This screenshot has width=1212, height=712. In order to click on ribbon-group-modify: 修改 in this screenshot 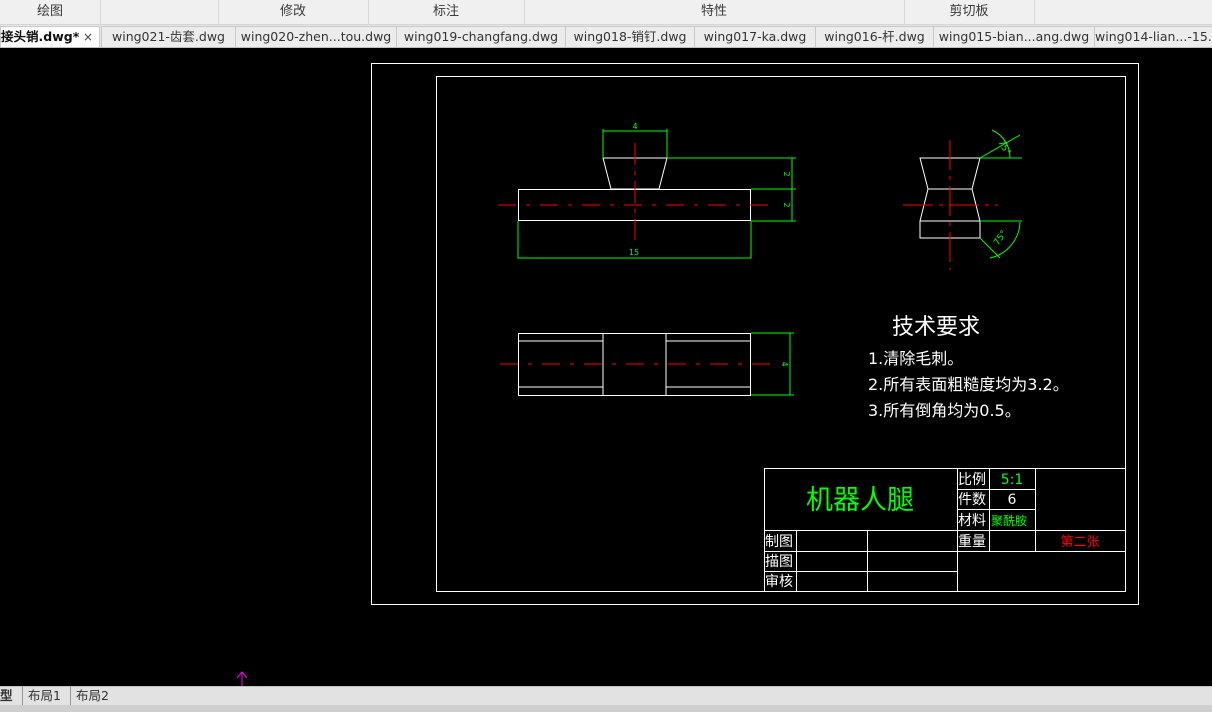, I will do `click(293, 12)`.